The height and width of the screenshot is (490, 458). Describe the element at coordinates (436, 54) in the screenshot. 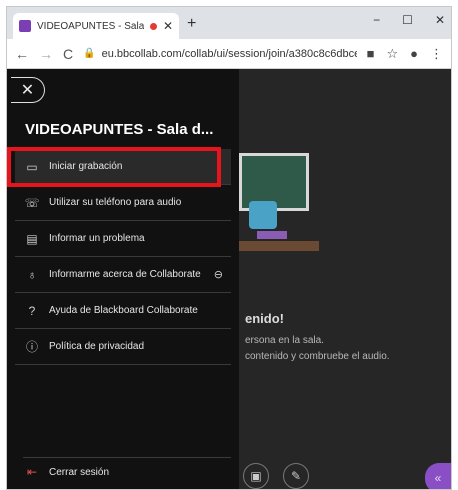

I see `more-menu-icon: ⋮` at that location.